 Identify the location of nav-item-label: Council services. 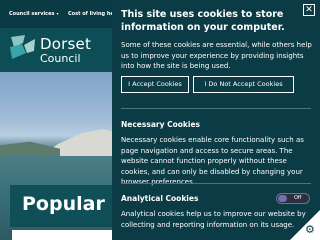
(32, 14).